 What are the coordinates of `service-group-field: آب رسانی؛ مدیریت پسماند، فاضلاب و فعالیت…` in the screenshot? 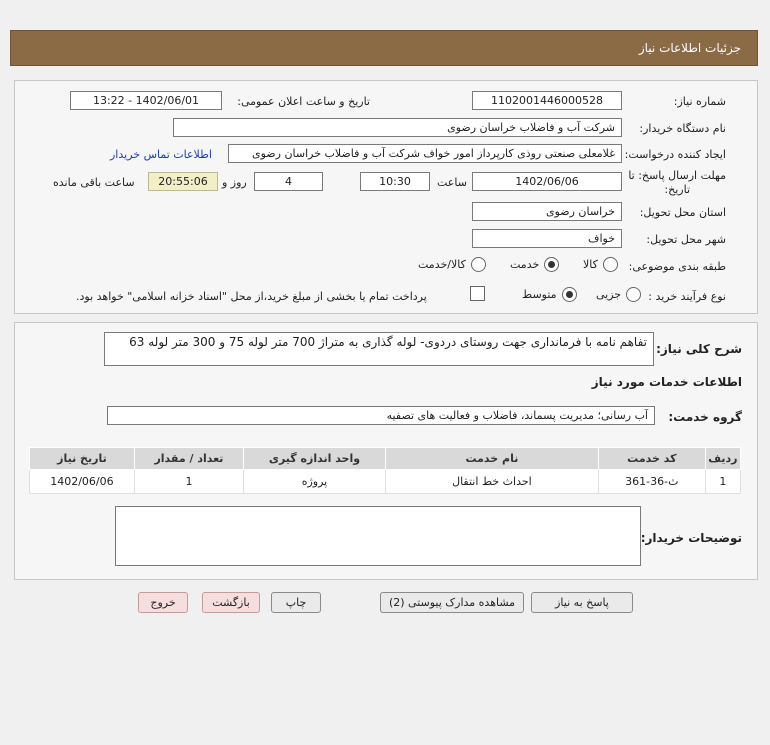 It's located at (381, 415).